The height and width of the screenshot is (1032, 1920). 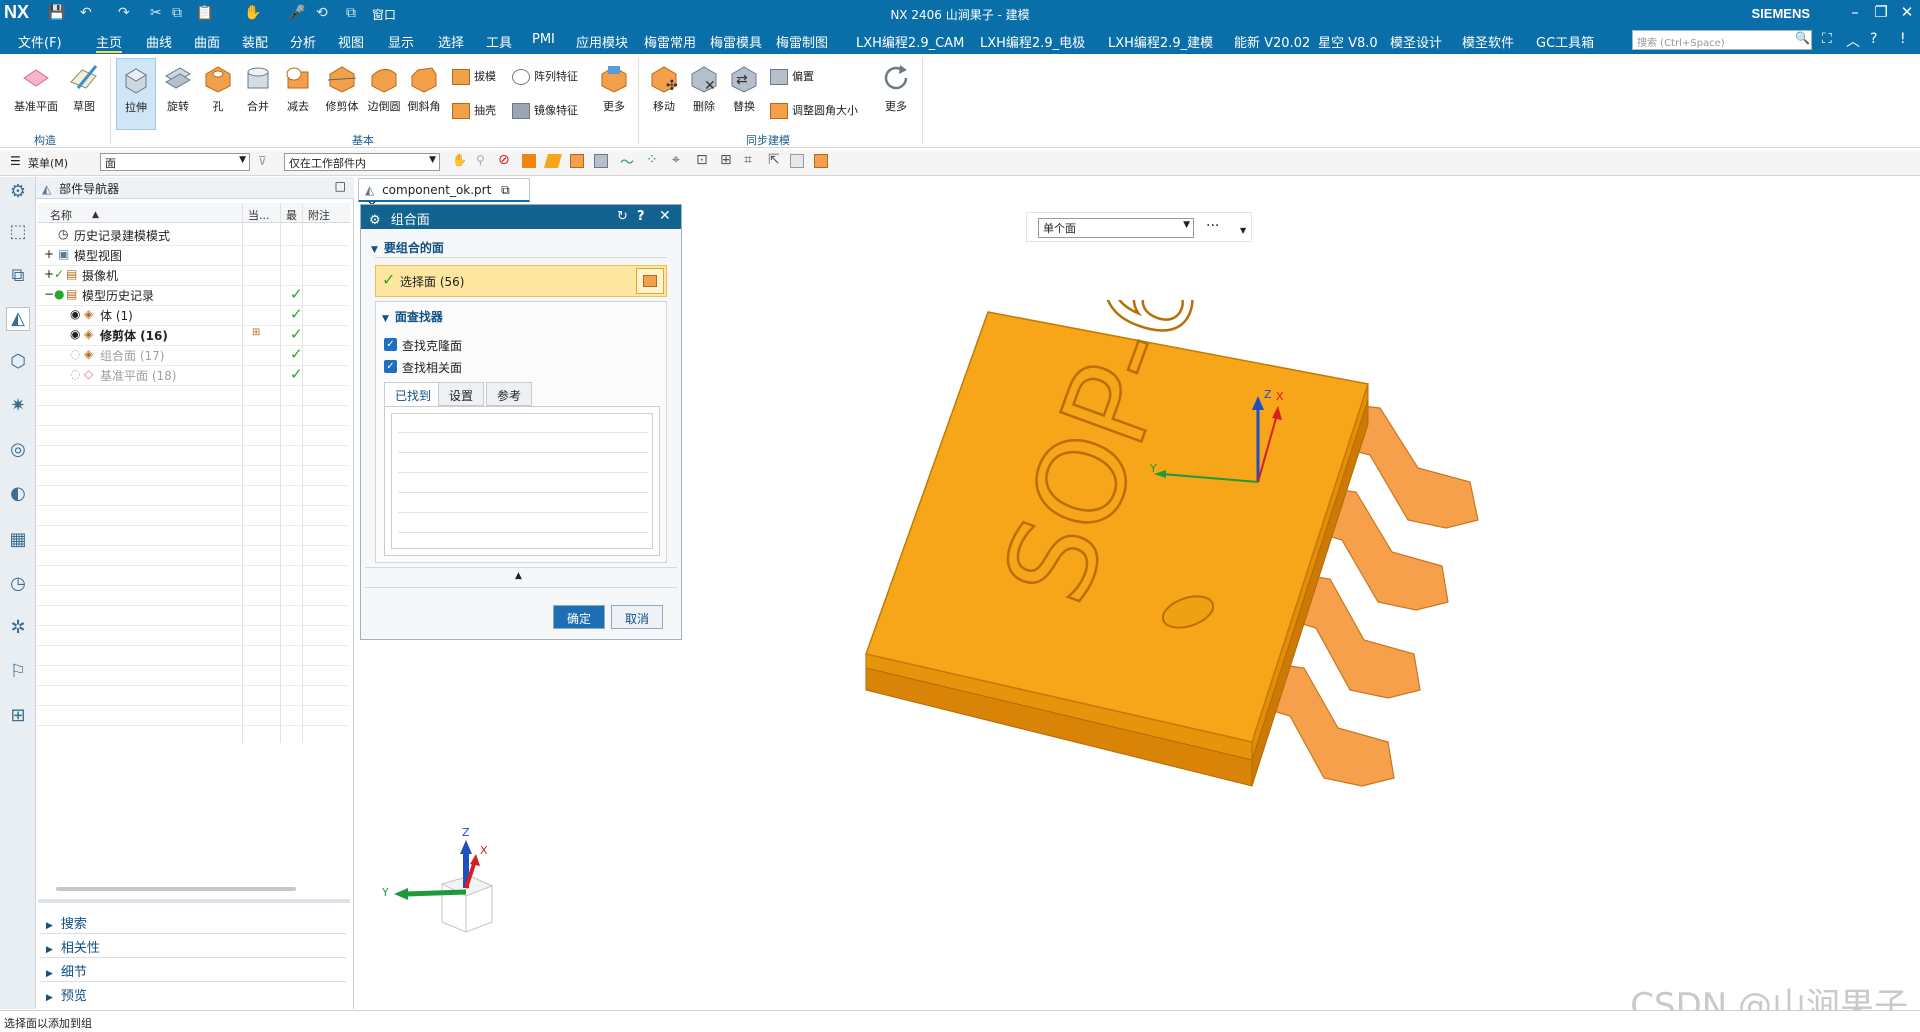 What do you see at coordinates (192, 315) in the screenshot?
I see `tree-row-body: ◉ ◈ 体 (1) ✓` at bounding box center [192, 315].